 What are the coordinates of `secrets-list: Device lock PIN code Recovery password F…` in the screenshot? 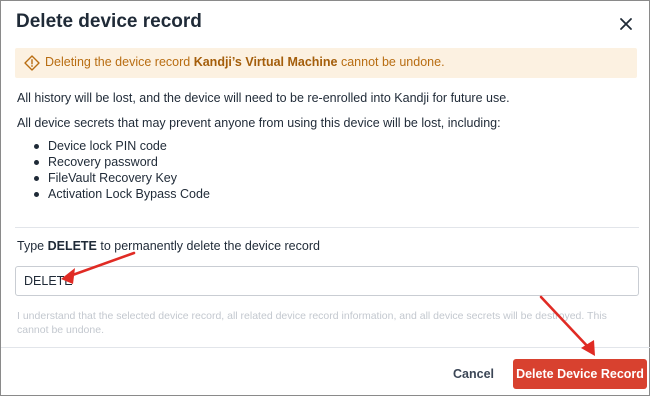 It's located at (120, 170).